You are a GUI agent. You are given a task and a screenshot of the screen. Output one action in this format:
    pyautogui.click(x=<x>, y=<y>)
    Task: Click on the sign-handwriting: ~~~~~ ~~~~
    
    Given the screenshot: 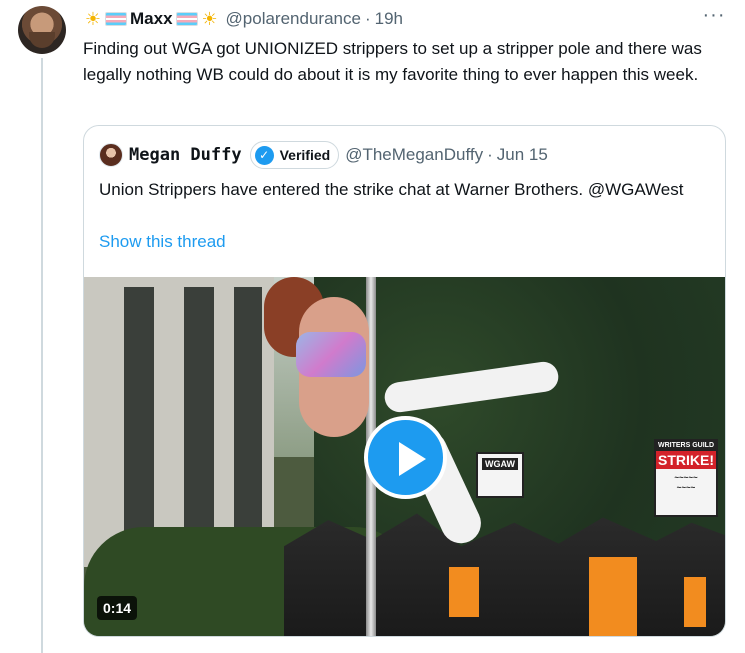 What is the action you would take?
    pyautogui.click(x=686, y=482)
    